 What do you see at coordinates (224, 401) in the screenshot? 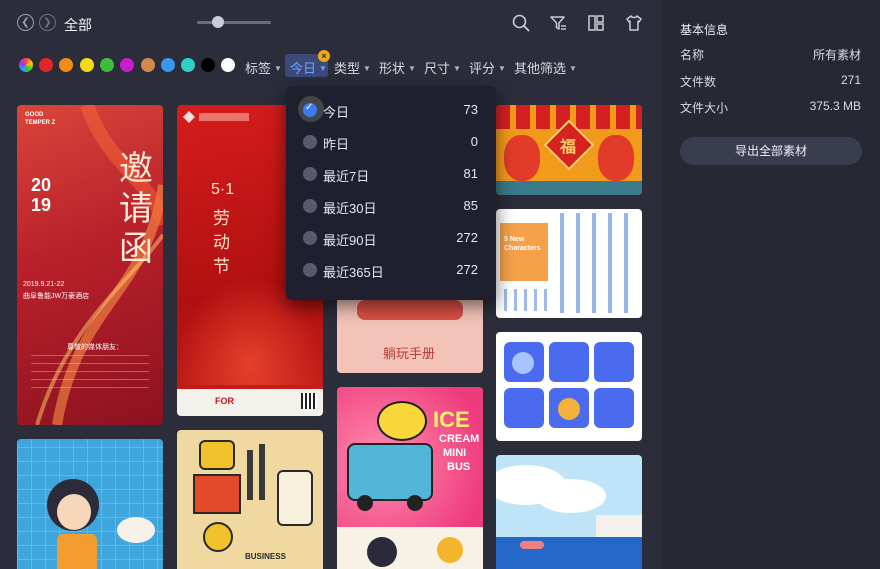
I see `card-footer-brand: FOR` at bounding box center [224, 401].